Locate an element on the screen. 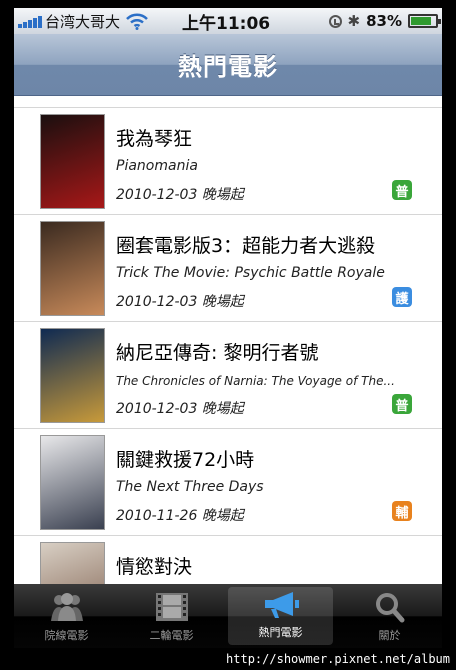  people-icon is located at coordinates (67, 607).